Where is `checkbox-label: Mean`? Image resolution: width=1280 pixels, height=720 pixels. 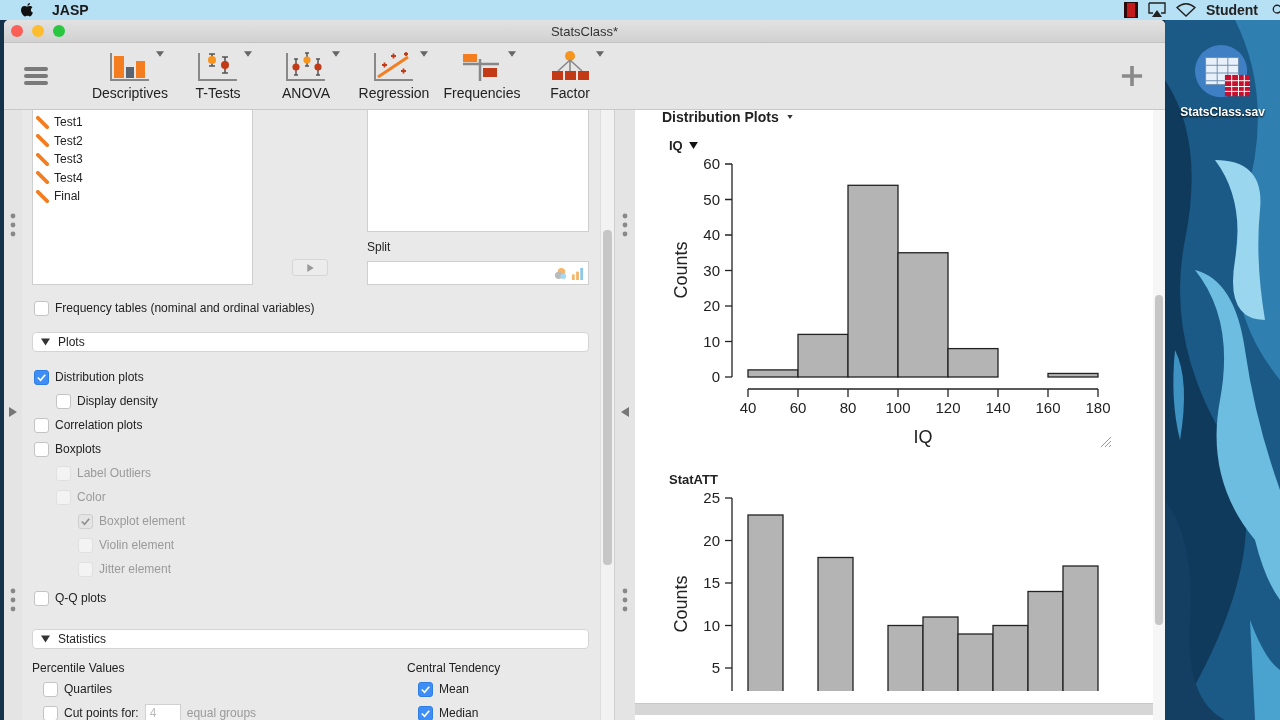
checkbox-label: Mean is located at coordinates (454, 689).